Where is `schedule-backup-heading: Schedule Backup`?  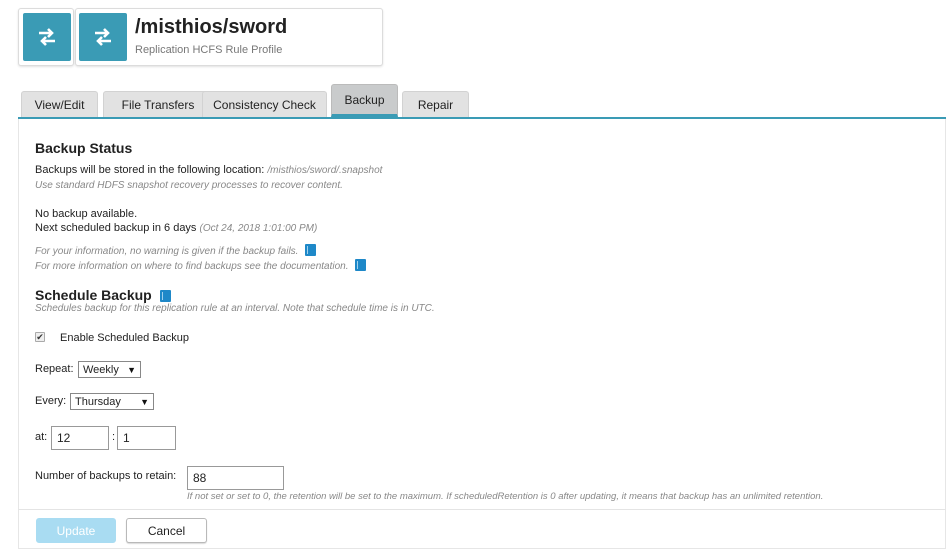 schedule-backup-heading: Schedule Backup is located at coordinates (93, 295).